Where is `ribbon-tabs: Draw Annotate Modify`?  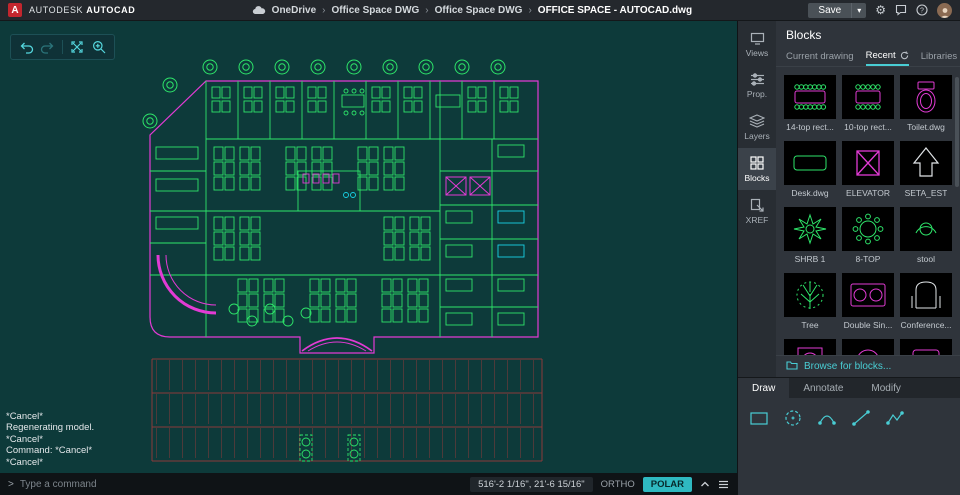 ribbon-tabs: Draw Annotate Modify is located at coordinates (849, 388).